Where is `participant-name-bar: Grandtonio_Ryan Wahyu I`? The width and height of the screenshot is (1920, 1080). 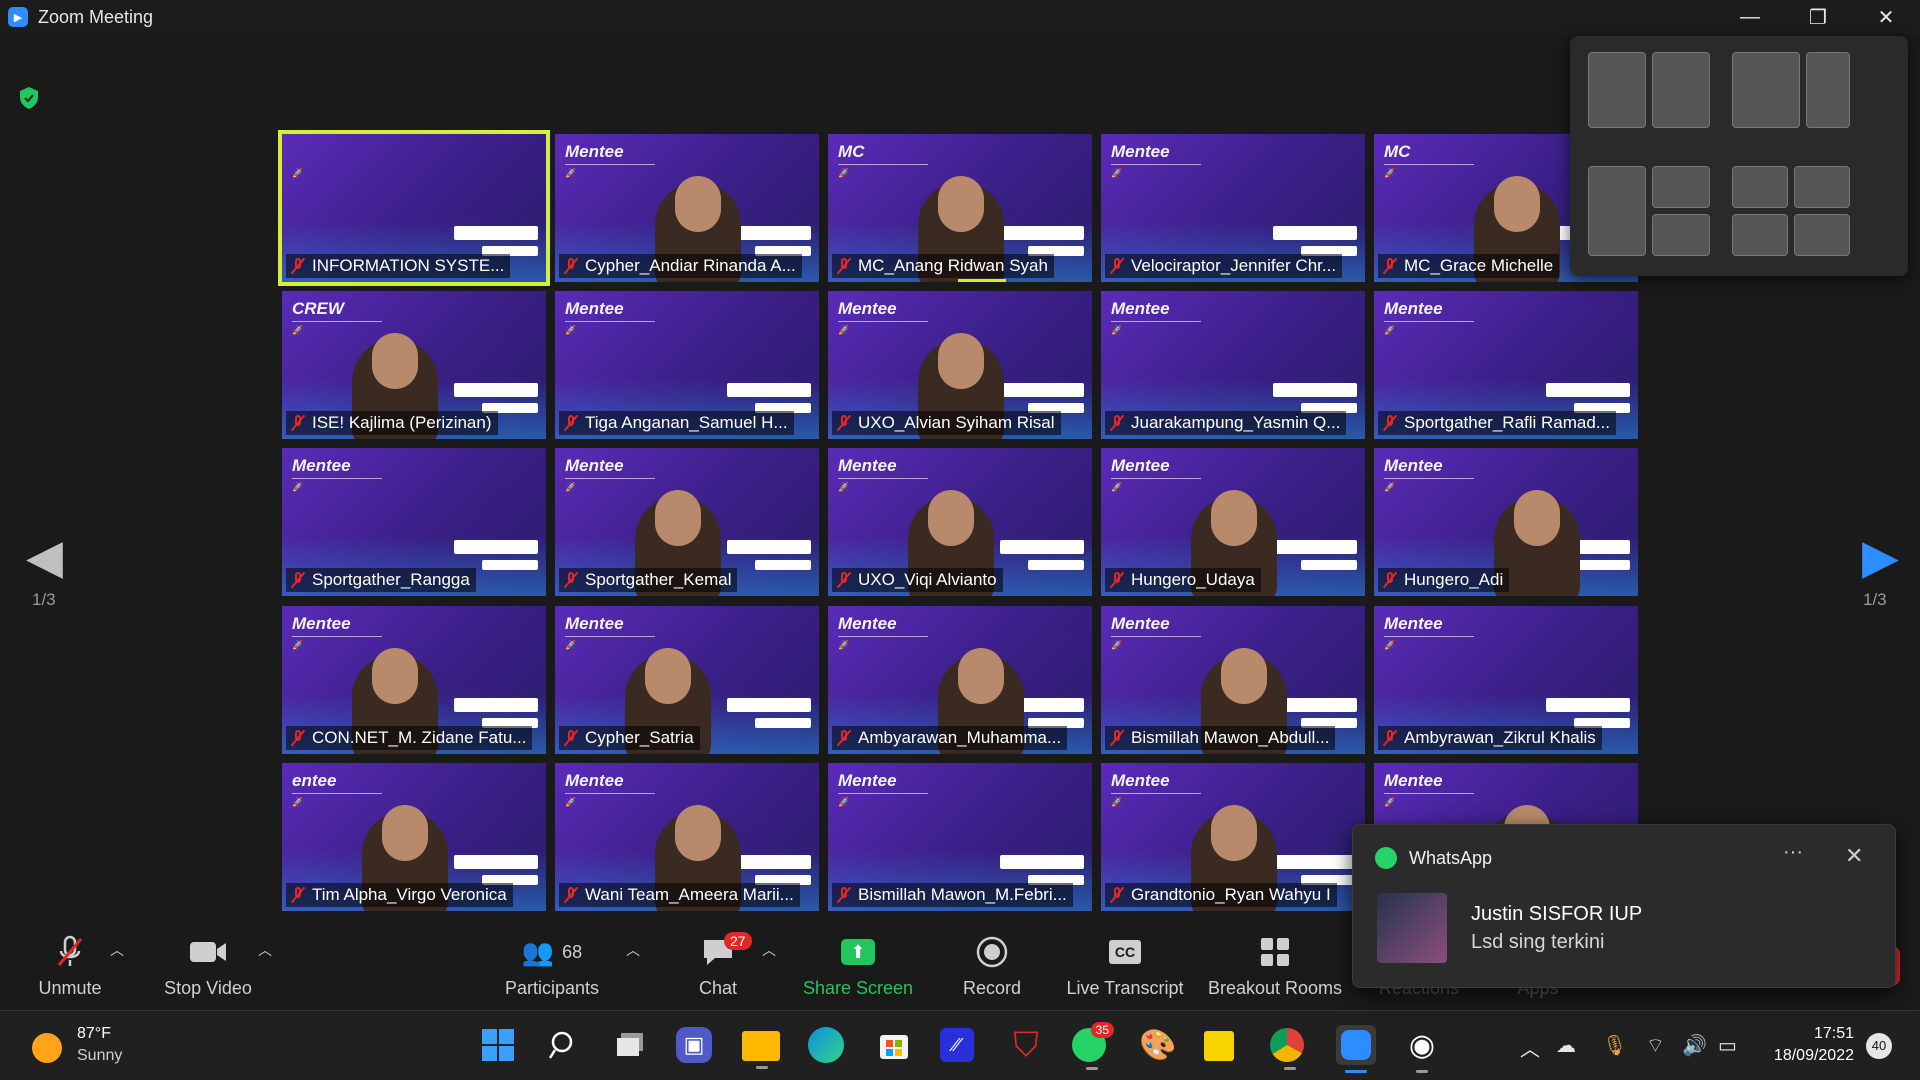 participant-name-bar: Grandtonio_Ryan Wahyu I is located at coordinates (1221, 895).